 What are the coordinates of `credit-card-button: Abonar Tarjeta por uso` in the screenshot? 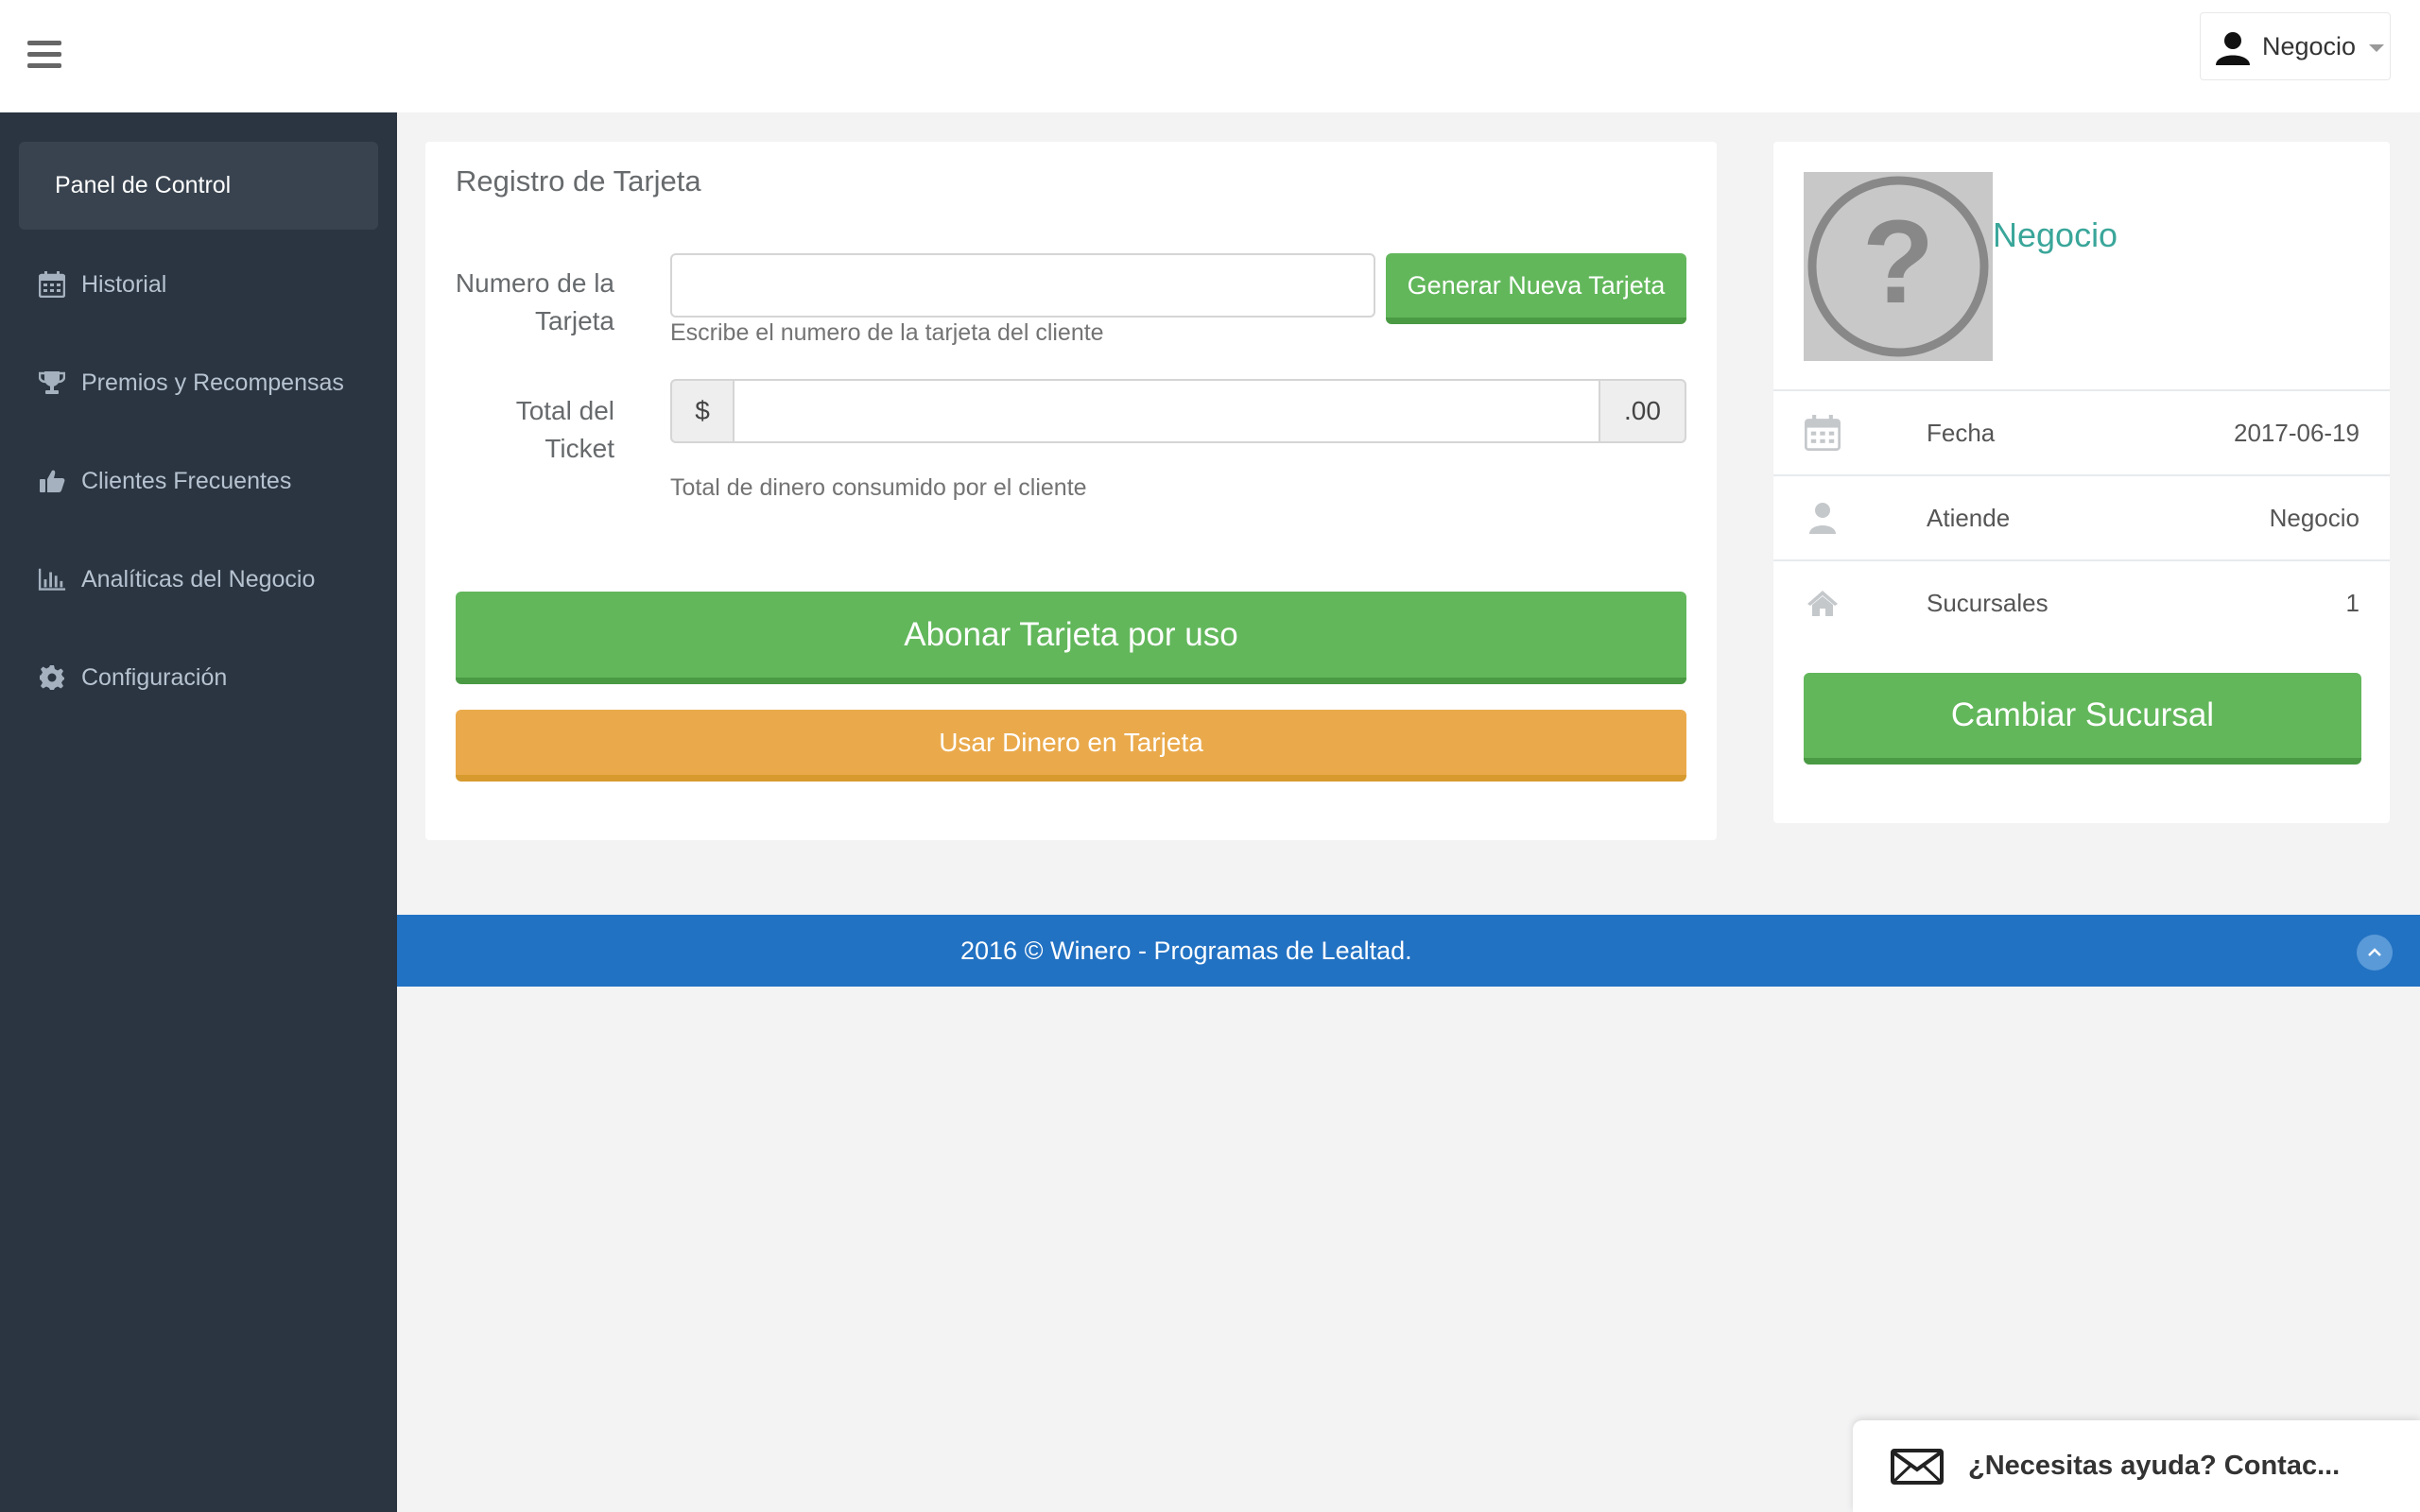 It's located at (1071, 638).